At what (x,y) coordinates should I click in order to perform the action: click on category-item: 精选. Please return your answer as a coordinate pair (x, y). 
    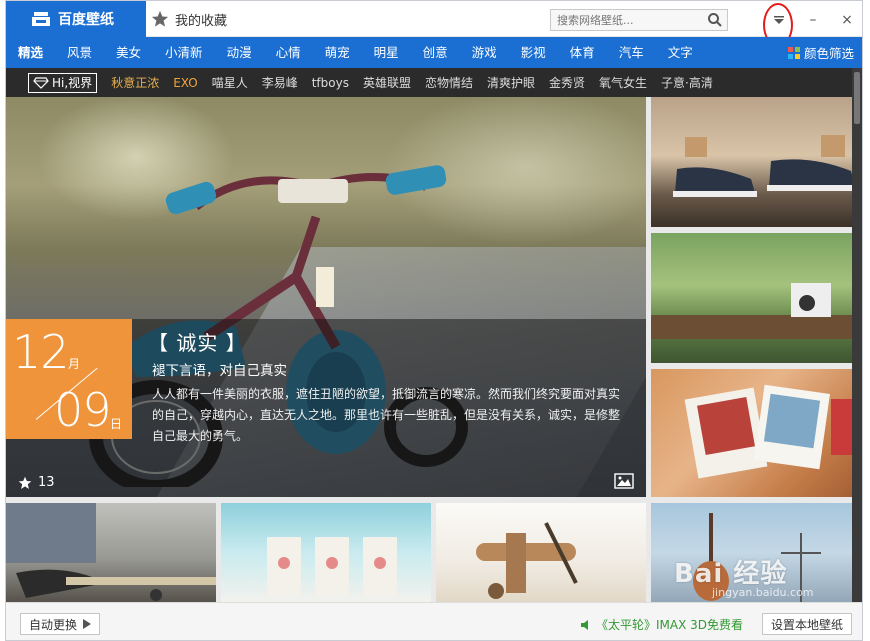
    Looking at the image, I should click on (30, 52).